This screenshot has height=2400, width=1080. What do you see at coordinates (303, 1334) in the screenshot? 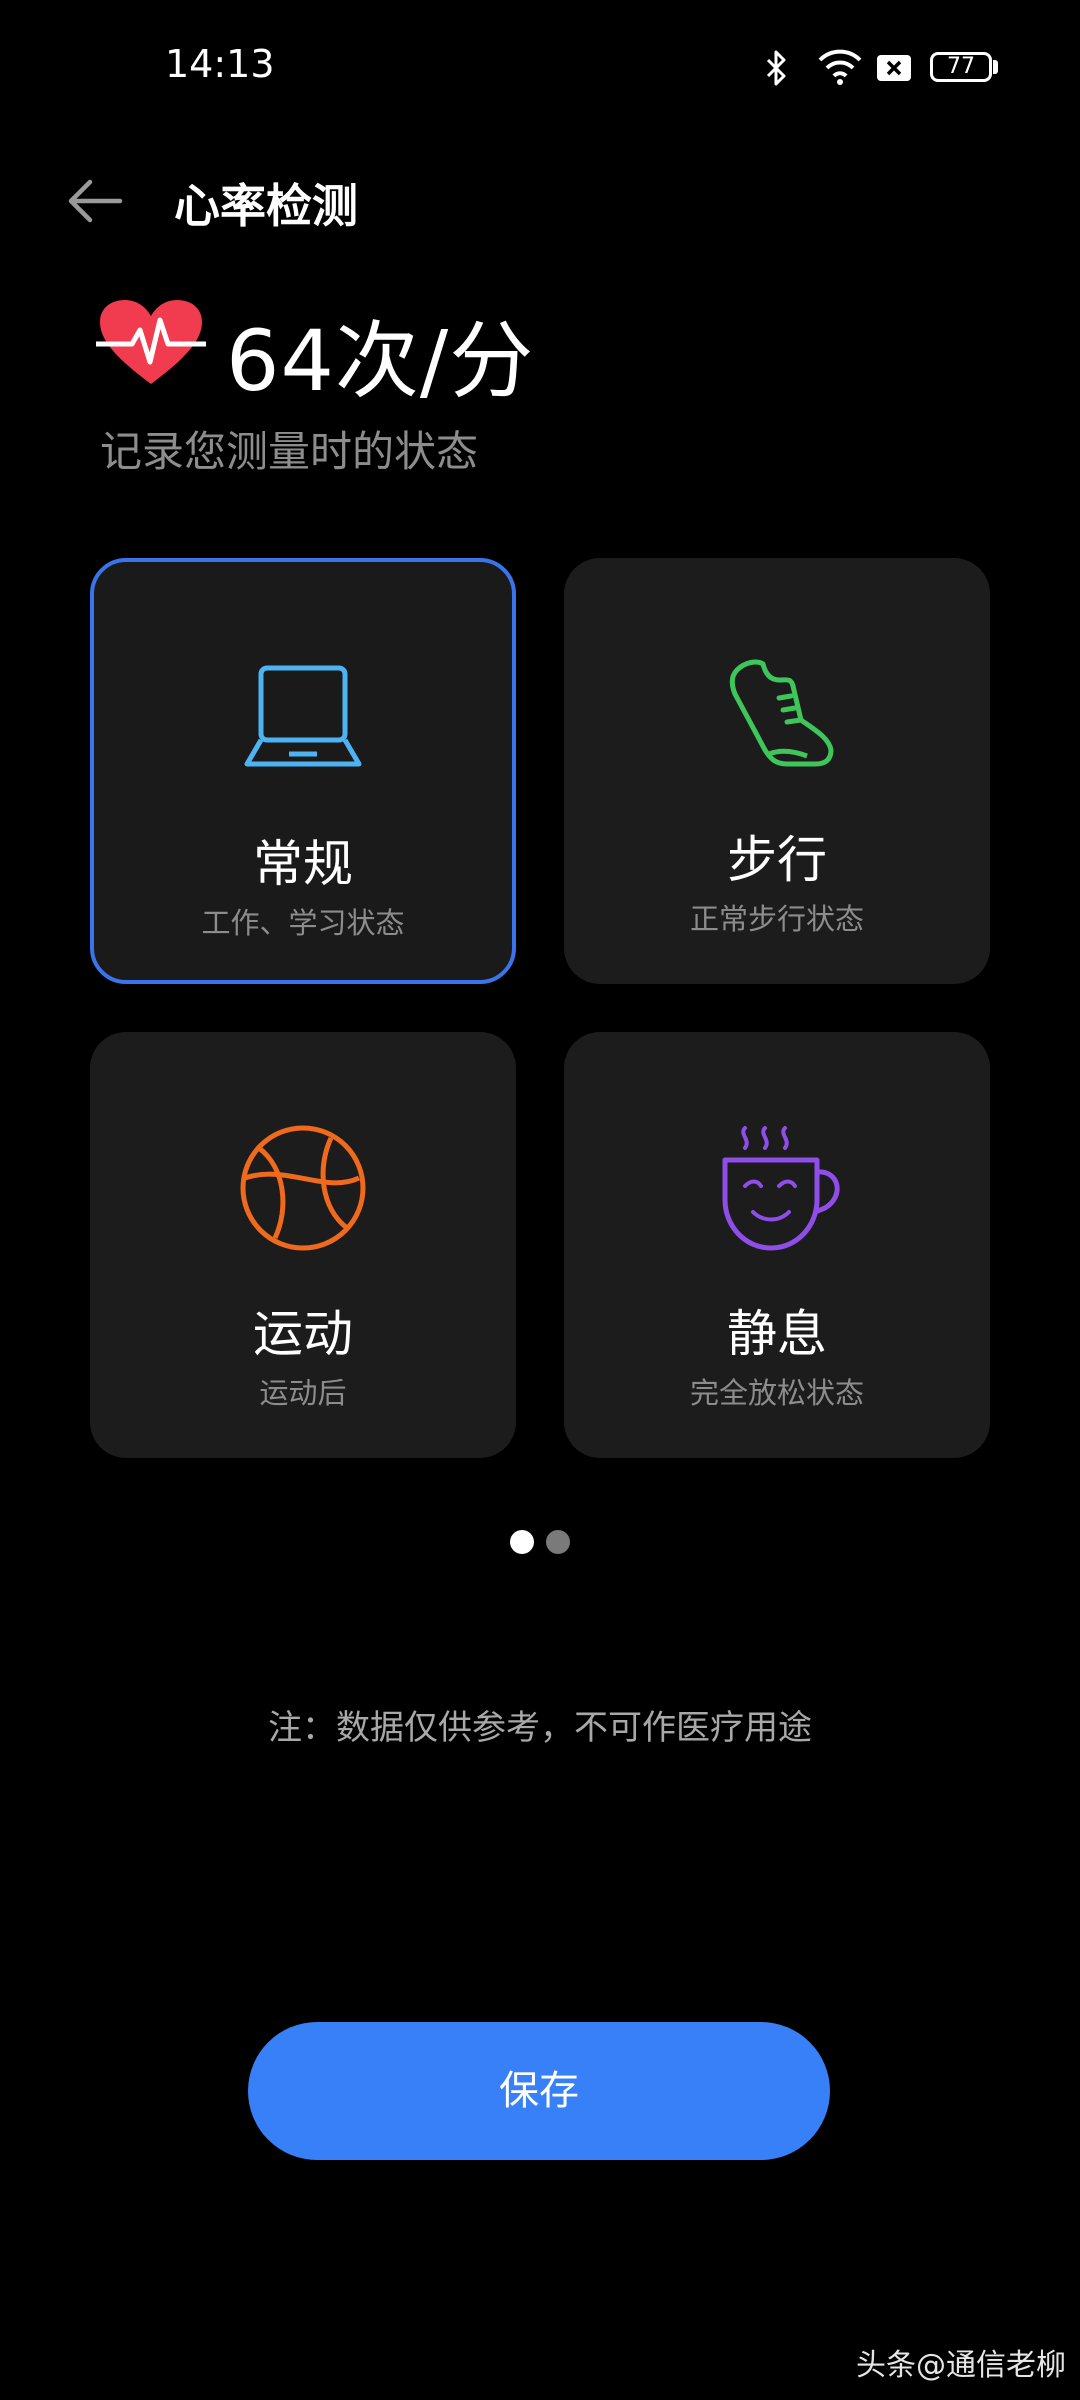
I see `state-label: 运动` at bounding box center [303, 1334].